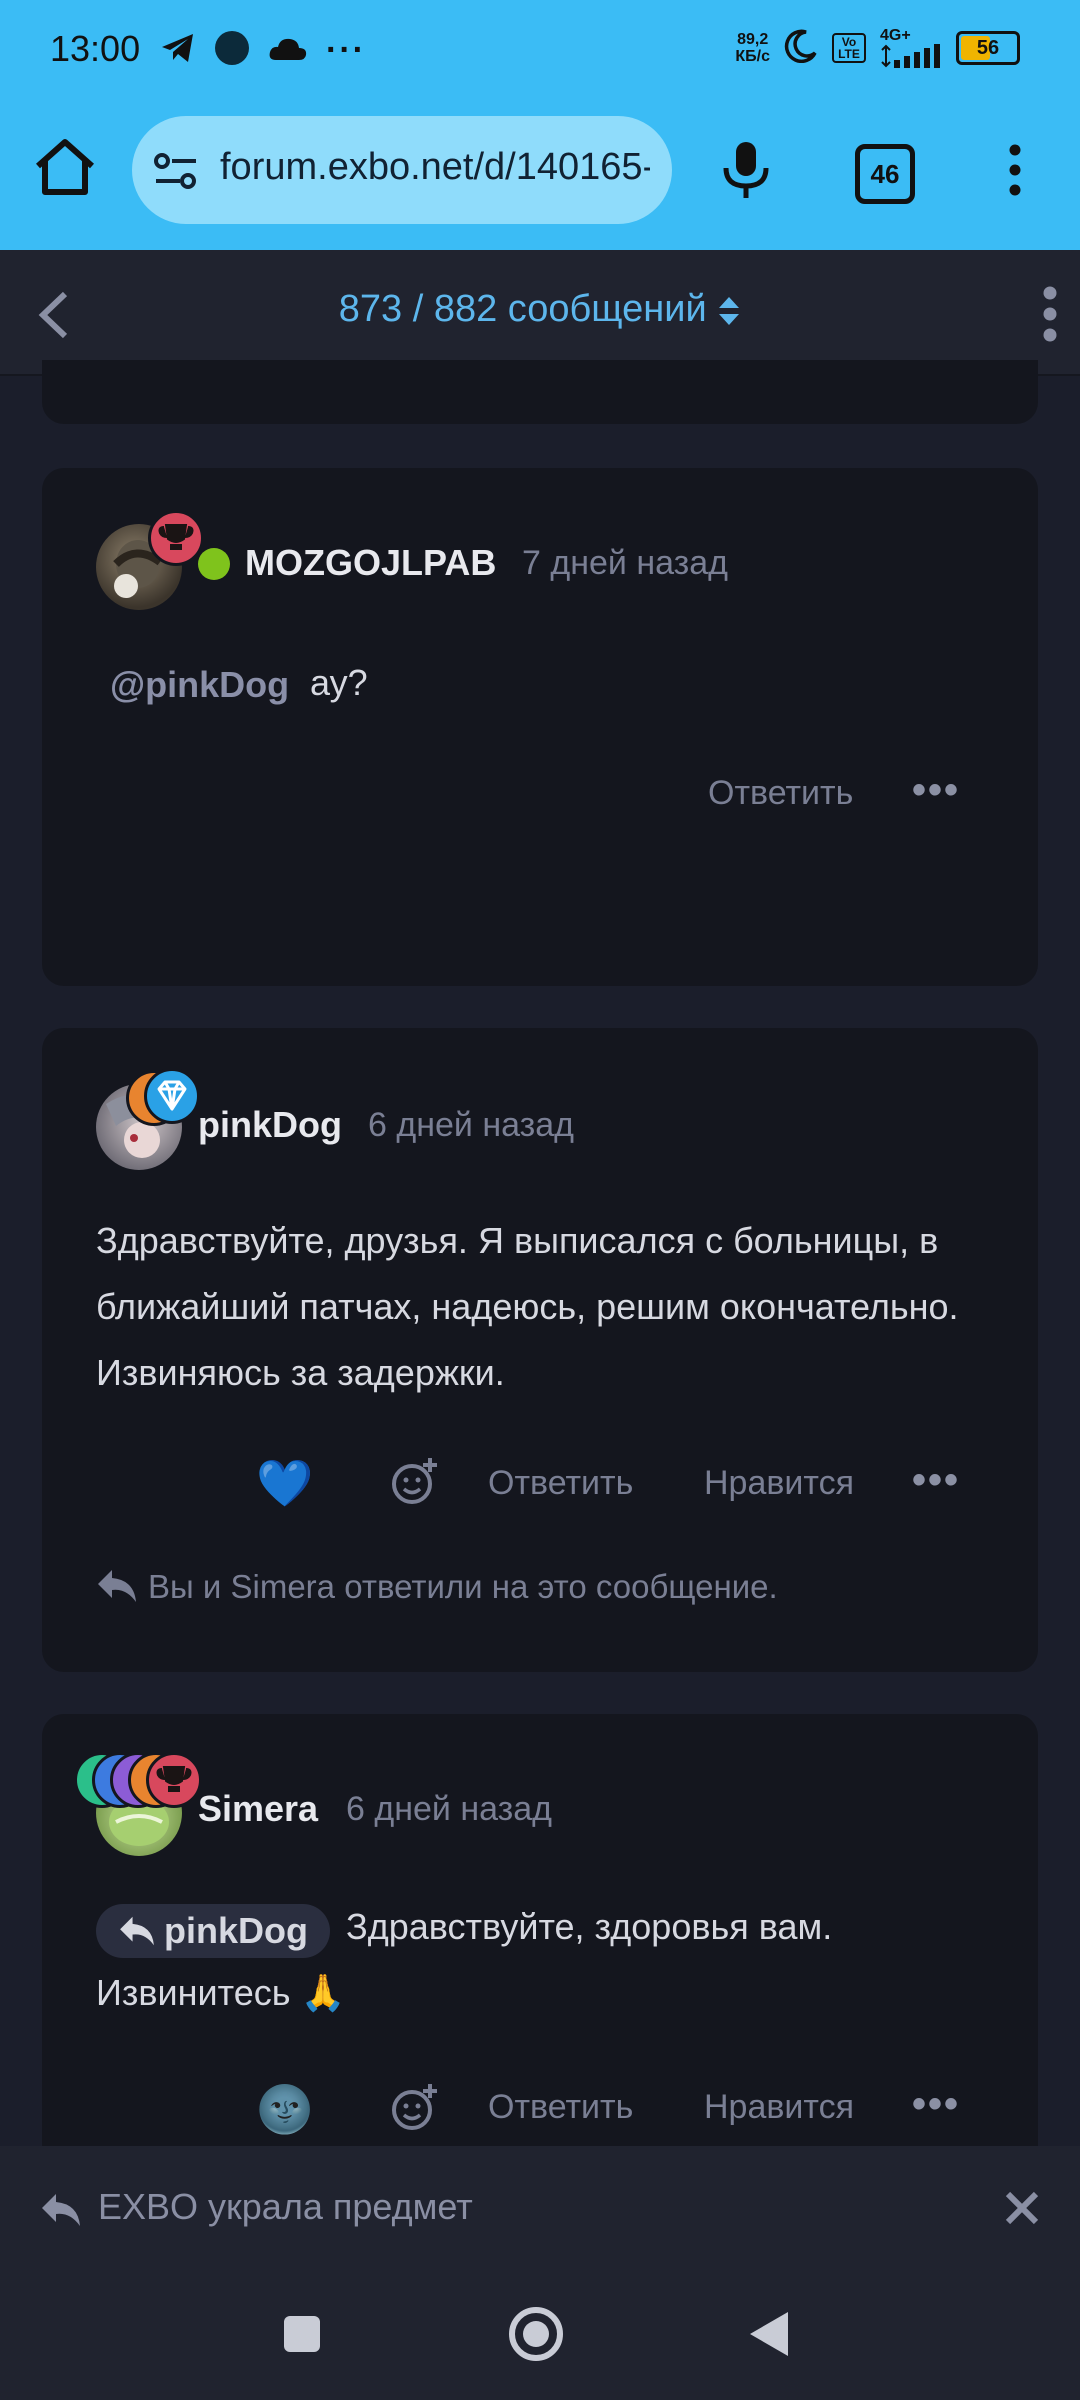 This screenshot has height=2400, width=1080. Describe the element at coordinates (339, 682) in the screenshot. I see `post-body: ау?` at that location.